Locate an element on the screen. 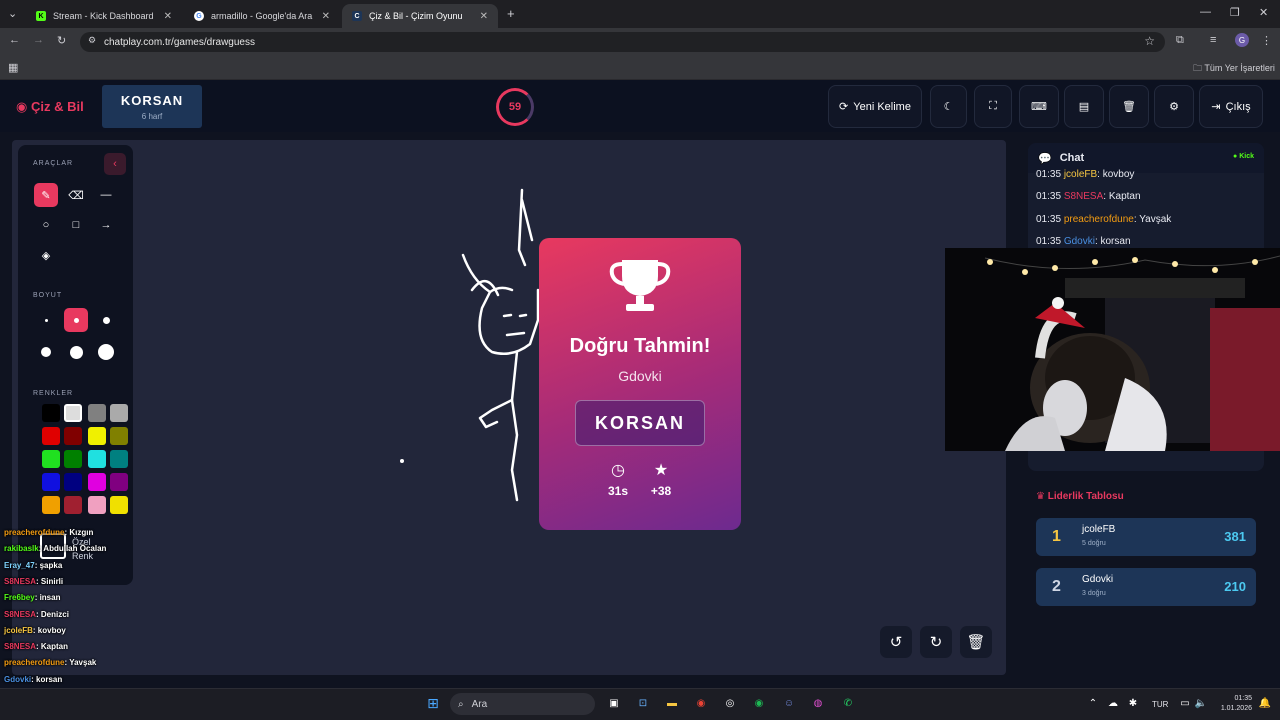 Image resolution: width=1280 pixels, height=720 pixels. arrow-tool-button: → is located at coordinates (106, 225).